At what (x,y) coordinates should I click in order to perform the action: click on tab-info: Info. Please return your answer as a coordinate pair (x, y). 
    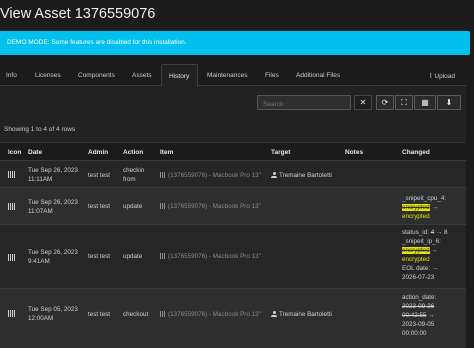
    Looking at the image, I should click on (11, 75).